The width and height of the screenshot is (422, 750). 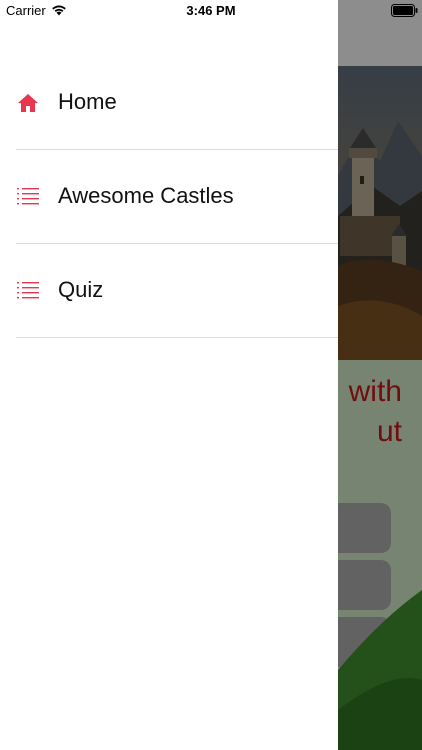 What do you see at coordinates (146, 195) in the screenshot?
I see `menu-item-label: Awesome Castles` at bounding box center [146, 195].